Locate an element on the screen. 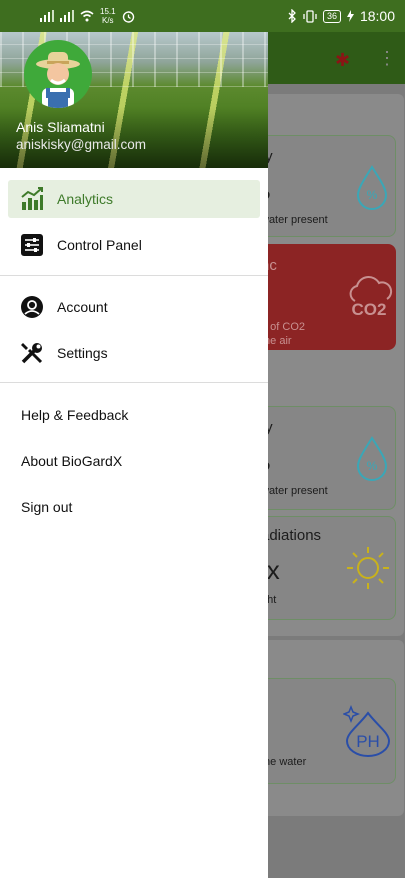 This screenshot has width=405, height=878. user-name: Anis Sliamatni is located at coordinates (60, 127).